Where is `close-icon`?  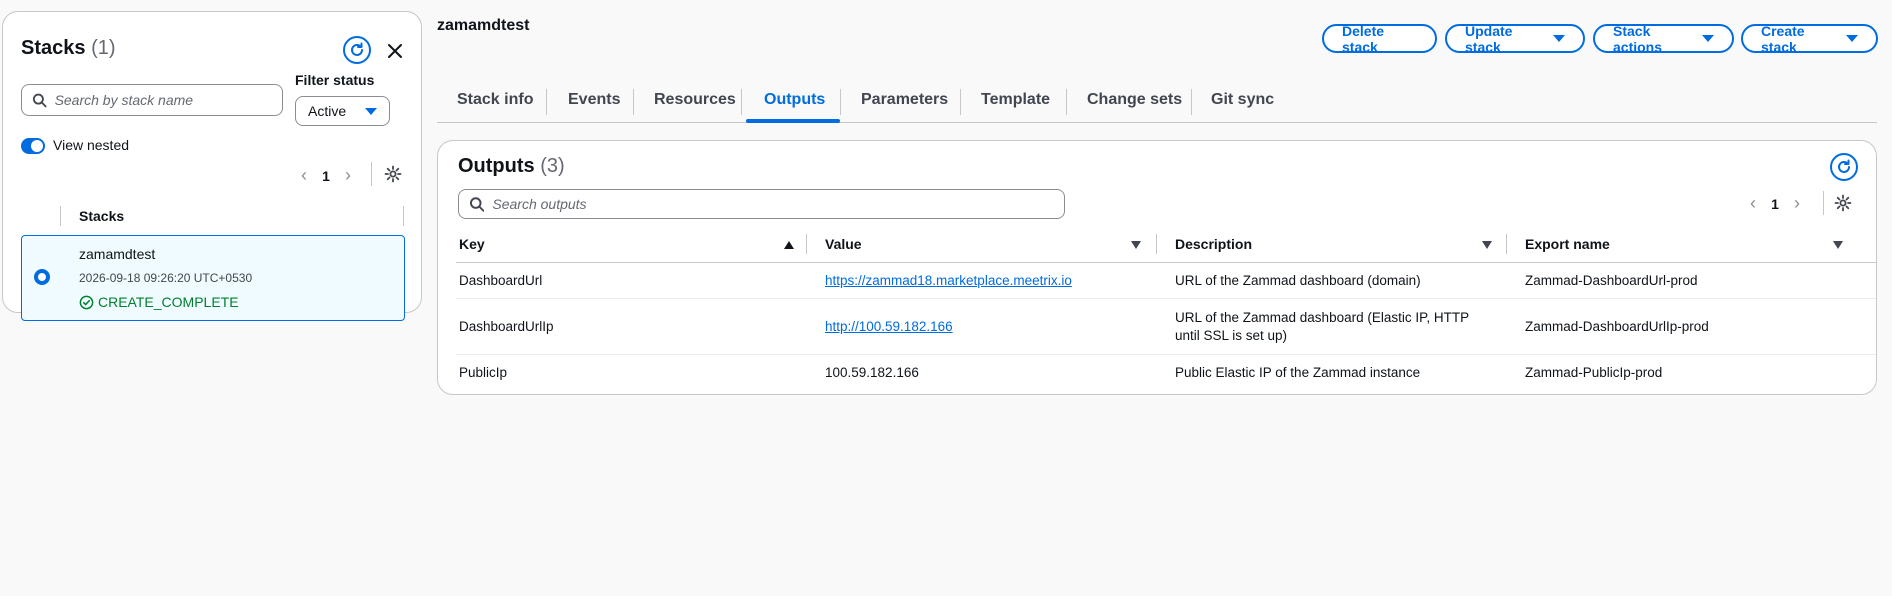 close-icon is located at coordinates (395, 51).